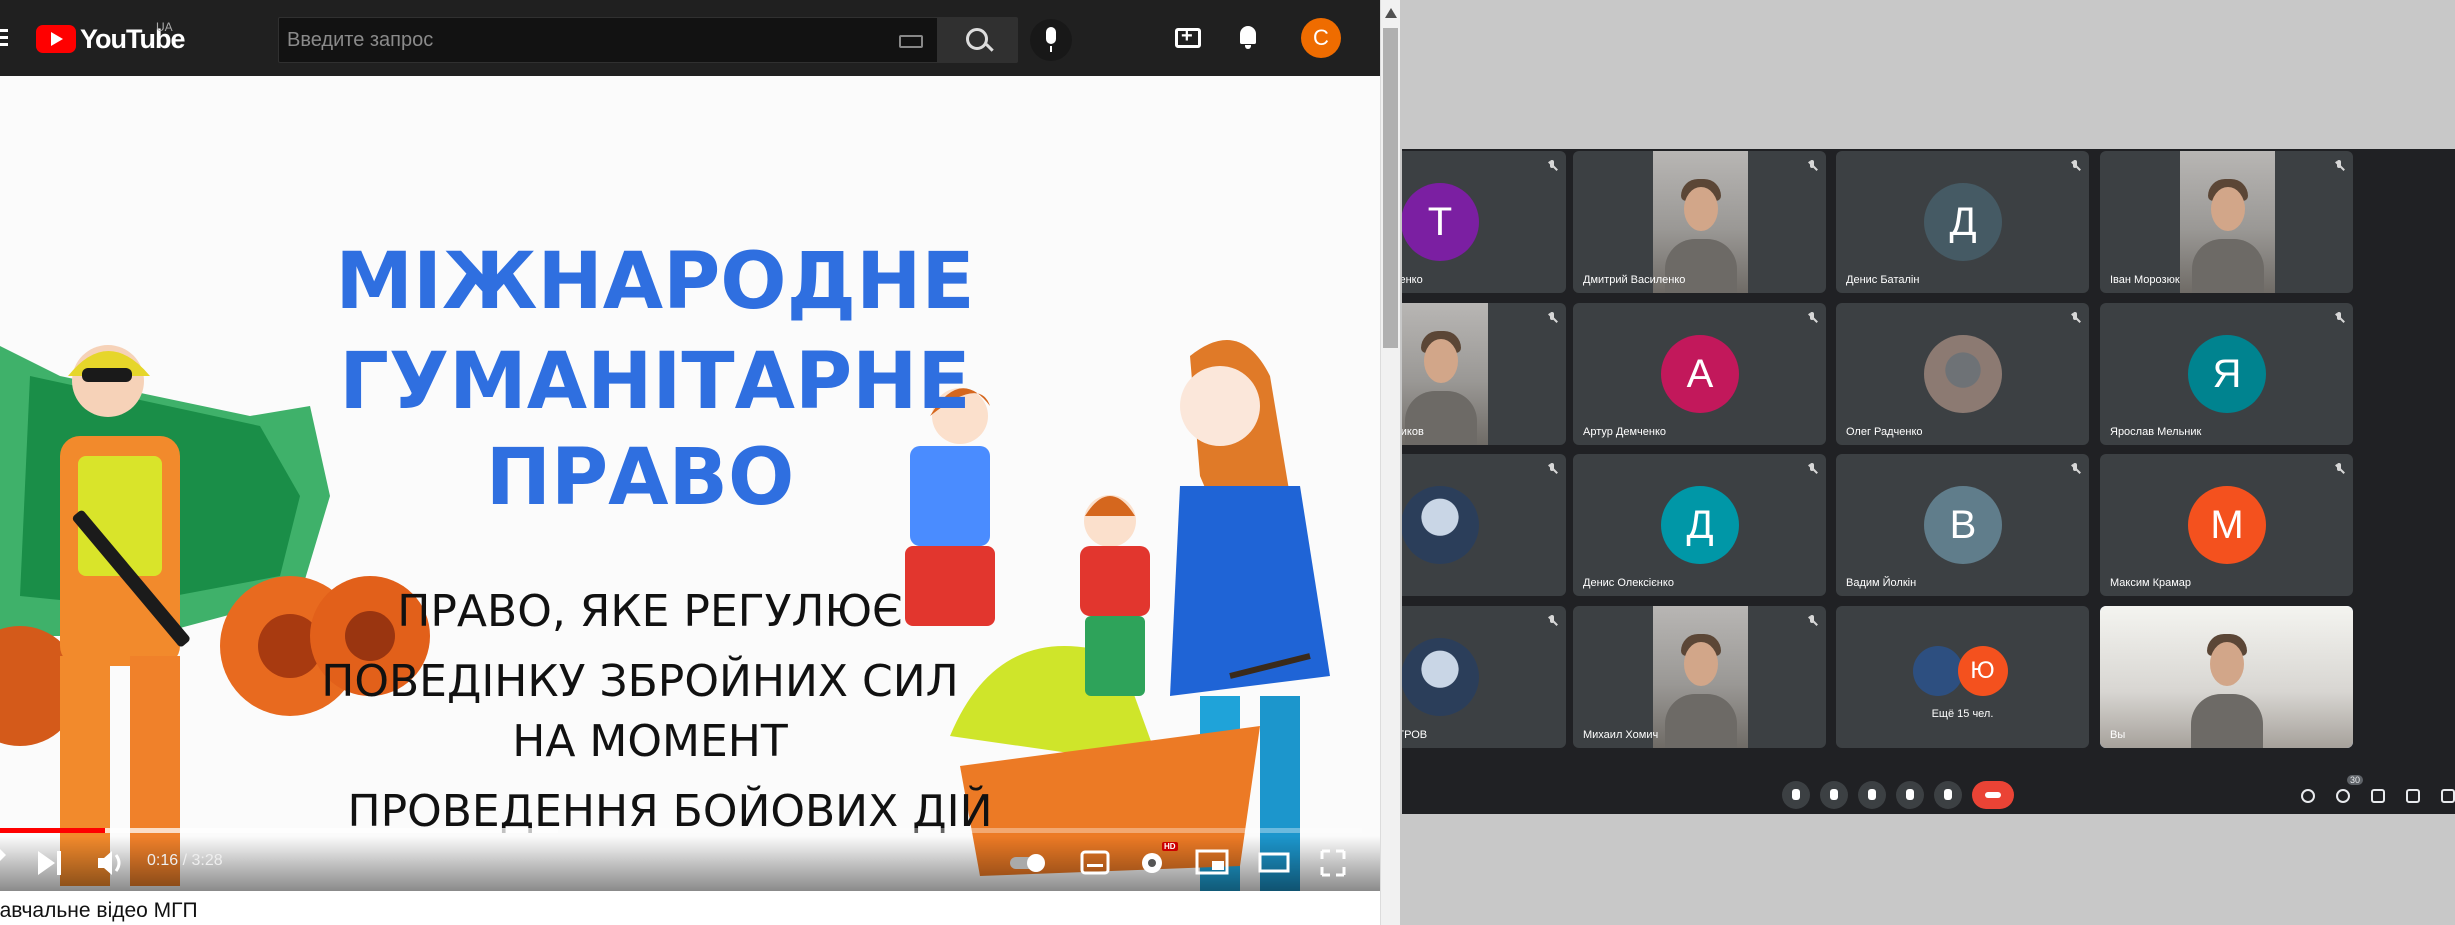 The width and height of the screenshot is (2455, 925). Describe the element at coordinates (1248, 37) in the screenshot. I see `notifications-icon` at that location.